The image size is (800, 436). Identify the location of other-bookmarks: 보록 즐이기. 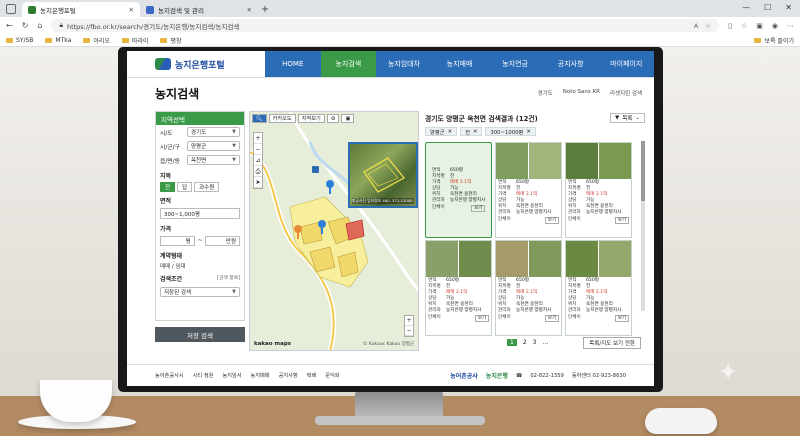
(774, 40).